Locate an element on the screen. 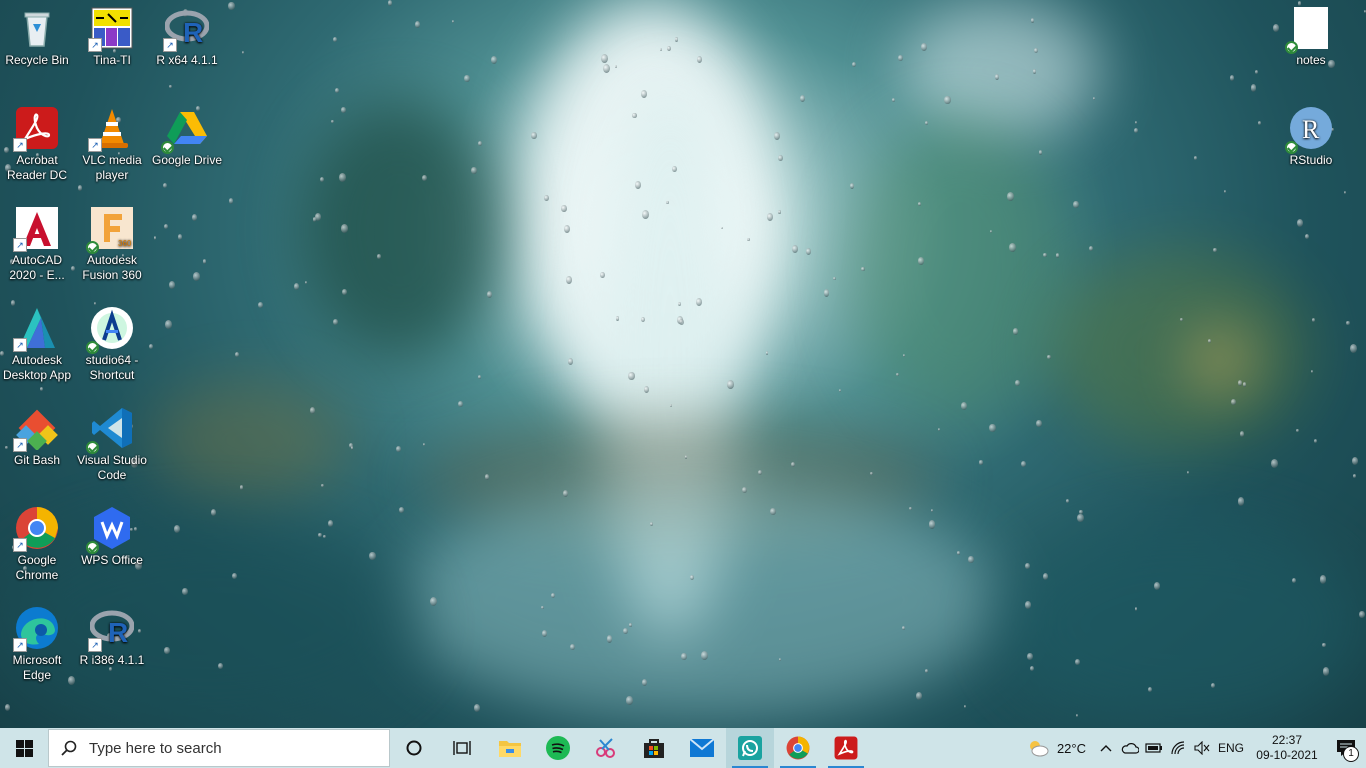  autodesk-desktop-app-icon: ↗ Autodesk Desktop App is located at coordinates (37, 341).